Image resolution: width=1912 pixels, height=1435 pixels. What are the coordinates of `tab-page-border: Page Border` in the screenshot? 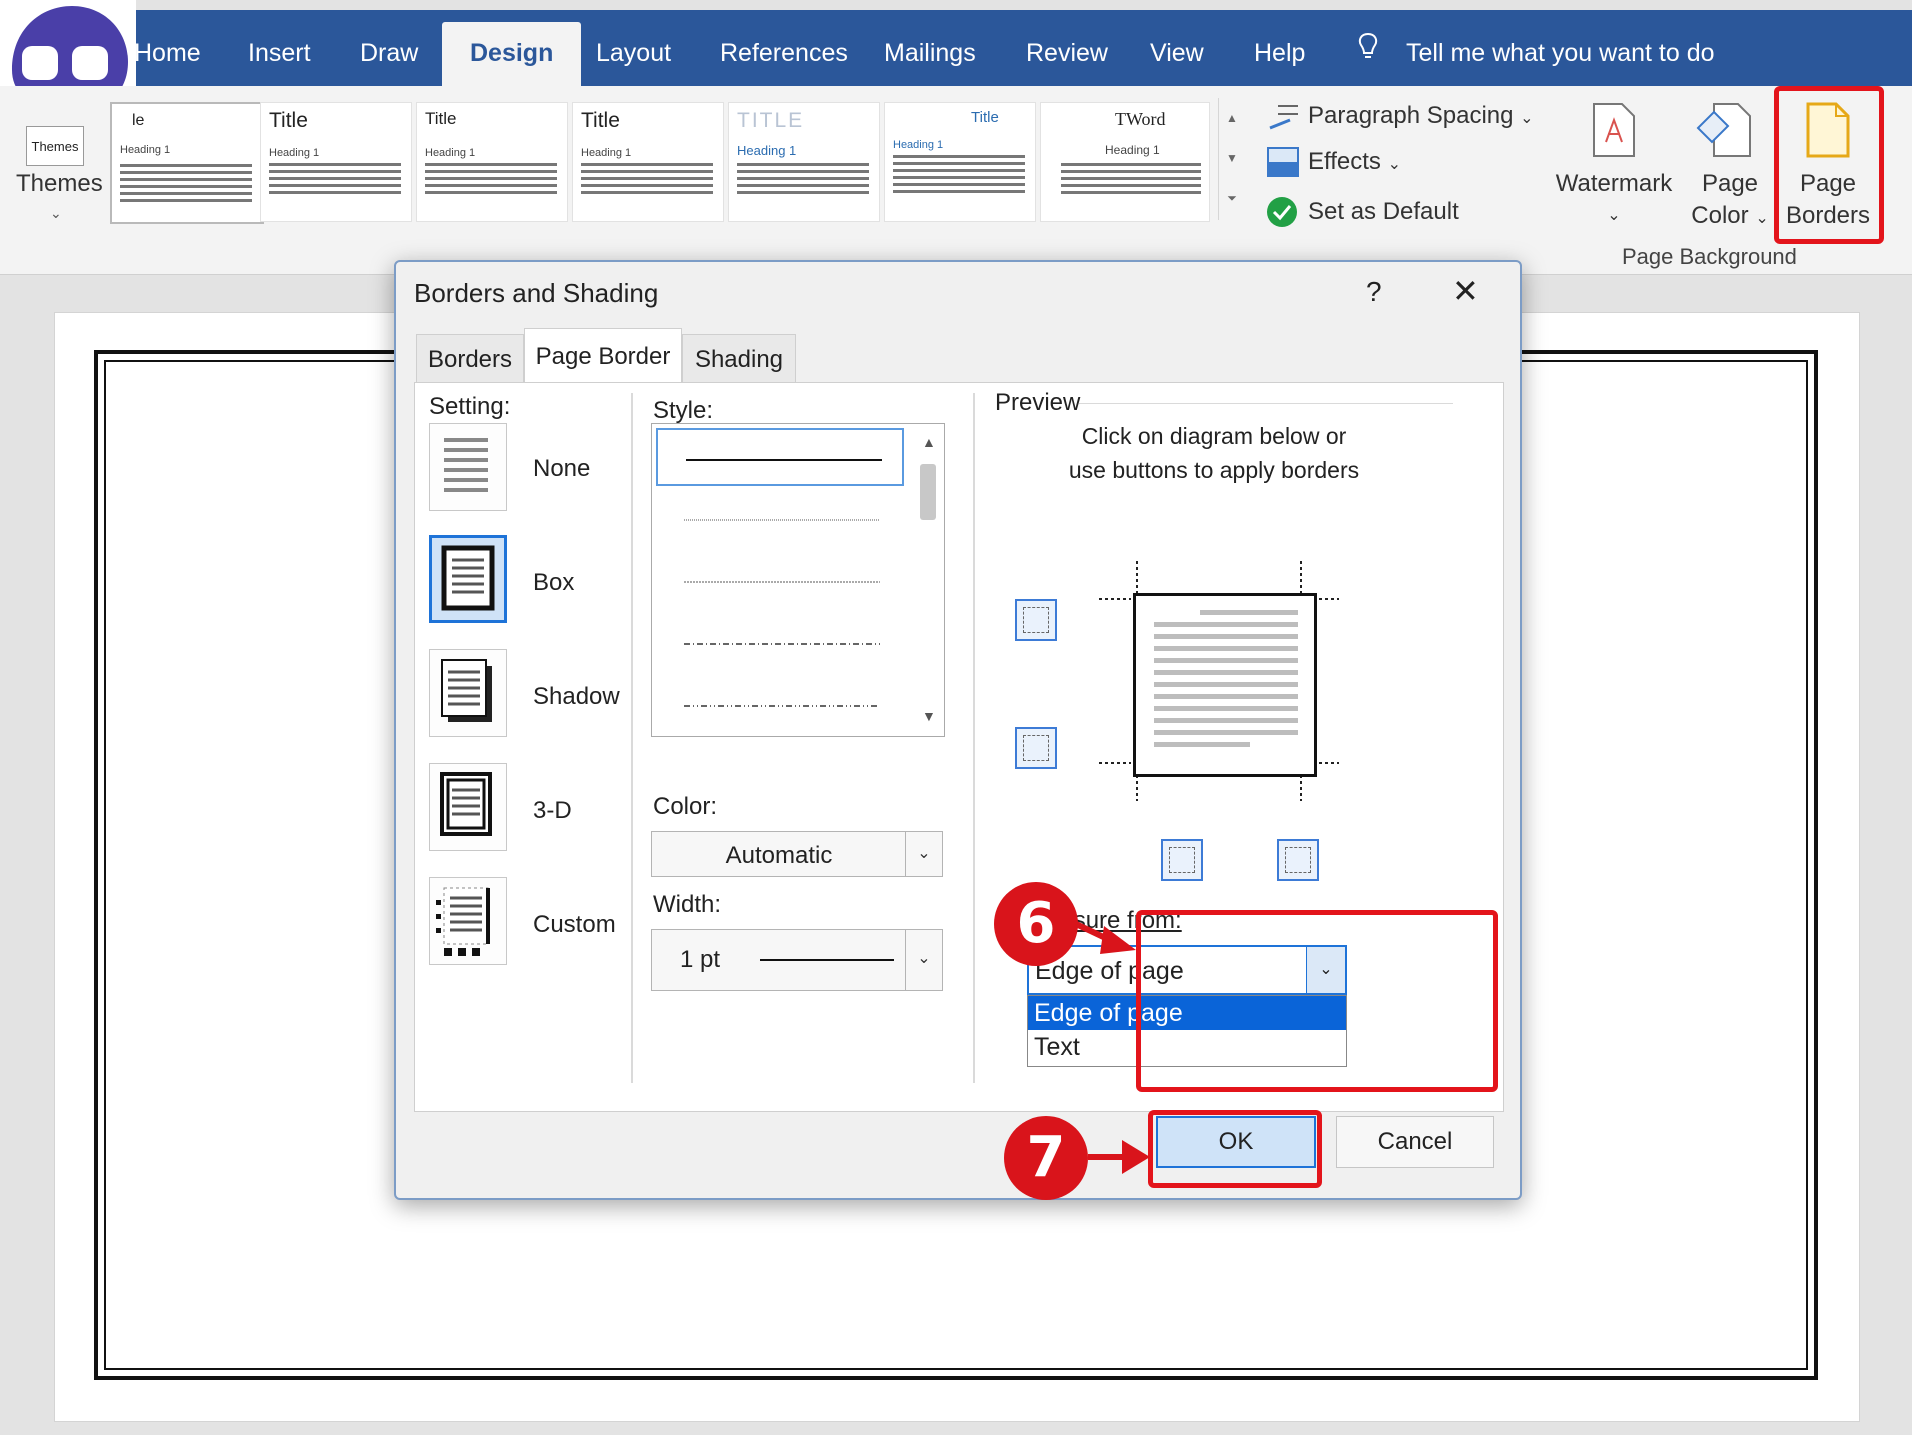 It's located at (603, 356).